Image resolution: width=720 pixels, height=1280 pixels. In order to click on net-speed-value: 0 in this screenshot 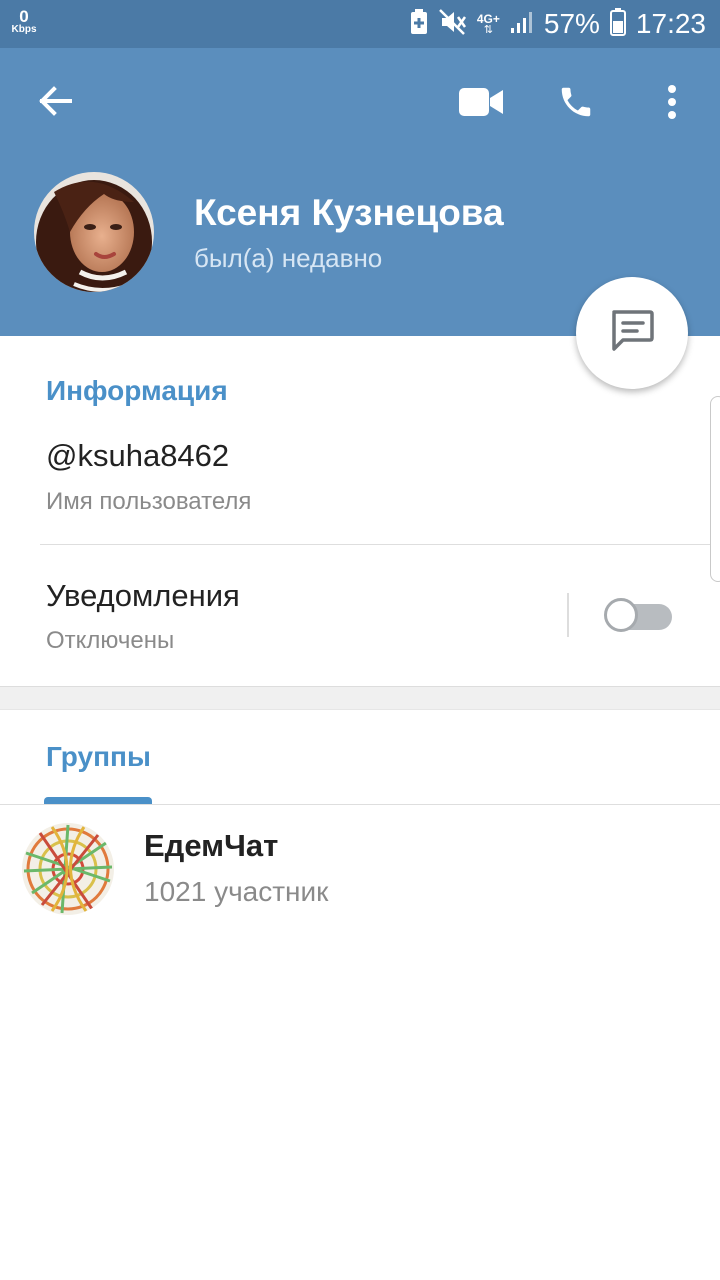, I will do `click(24, 16)`.